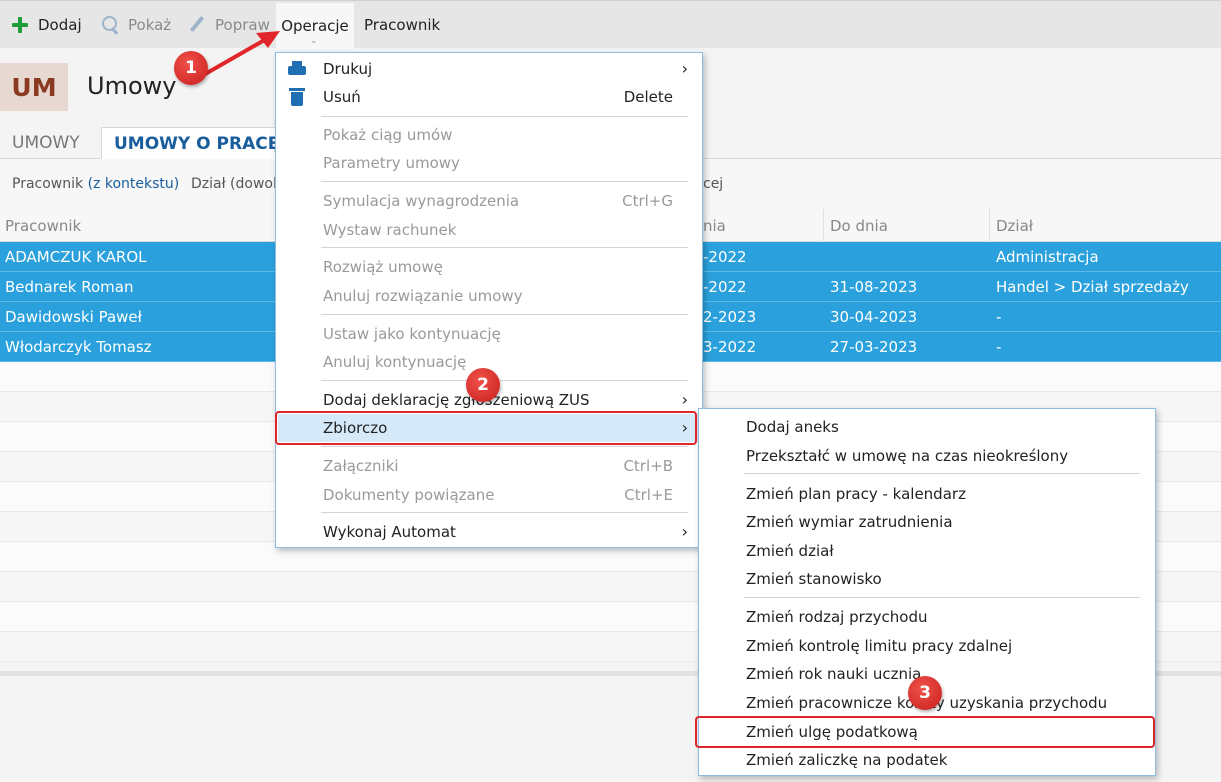 This screenshot has width=1221, height=782. Describe the element at coordinates (234, 57) in the screenshot. I see `annotation-arrow` at that location.